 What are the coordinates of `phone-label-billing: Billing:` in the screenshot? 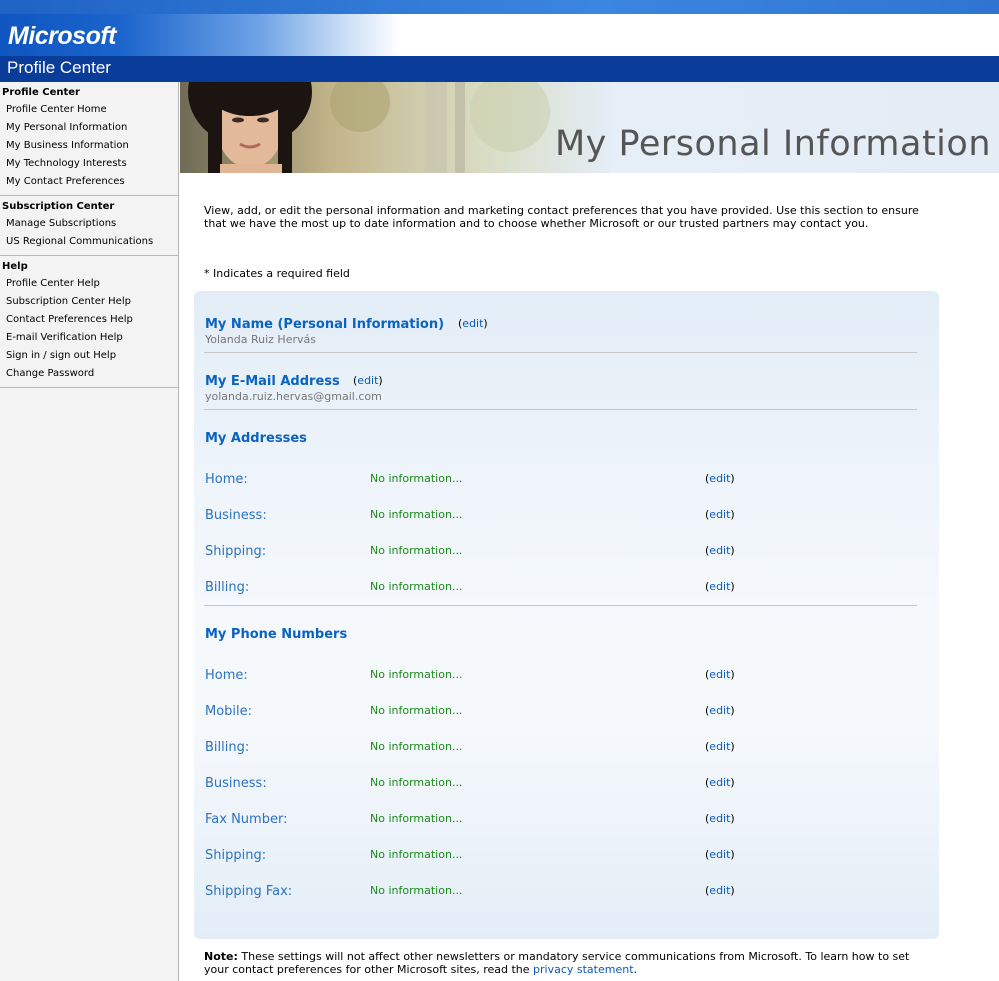 It's located at (227, 747).